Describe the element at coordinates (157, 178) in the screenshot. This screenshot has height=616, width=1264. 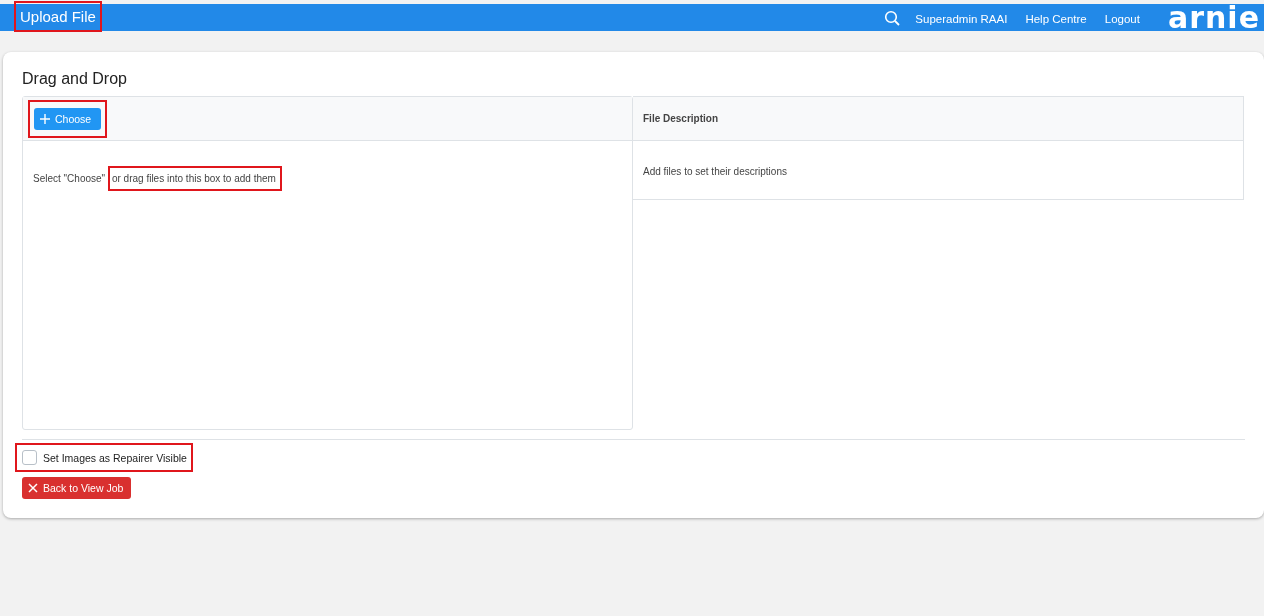
I see `upload-hint: Select "Choose" or drag files into this box to add them` at that location.